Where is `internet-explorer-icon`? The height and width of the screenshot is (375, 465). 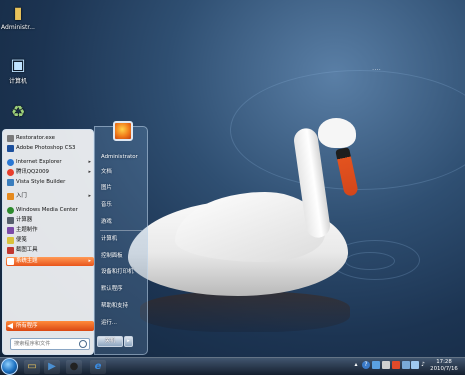
internet-explorer-icon is located at coordinates (10, 162).